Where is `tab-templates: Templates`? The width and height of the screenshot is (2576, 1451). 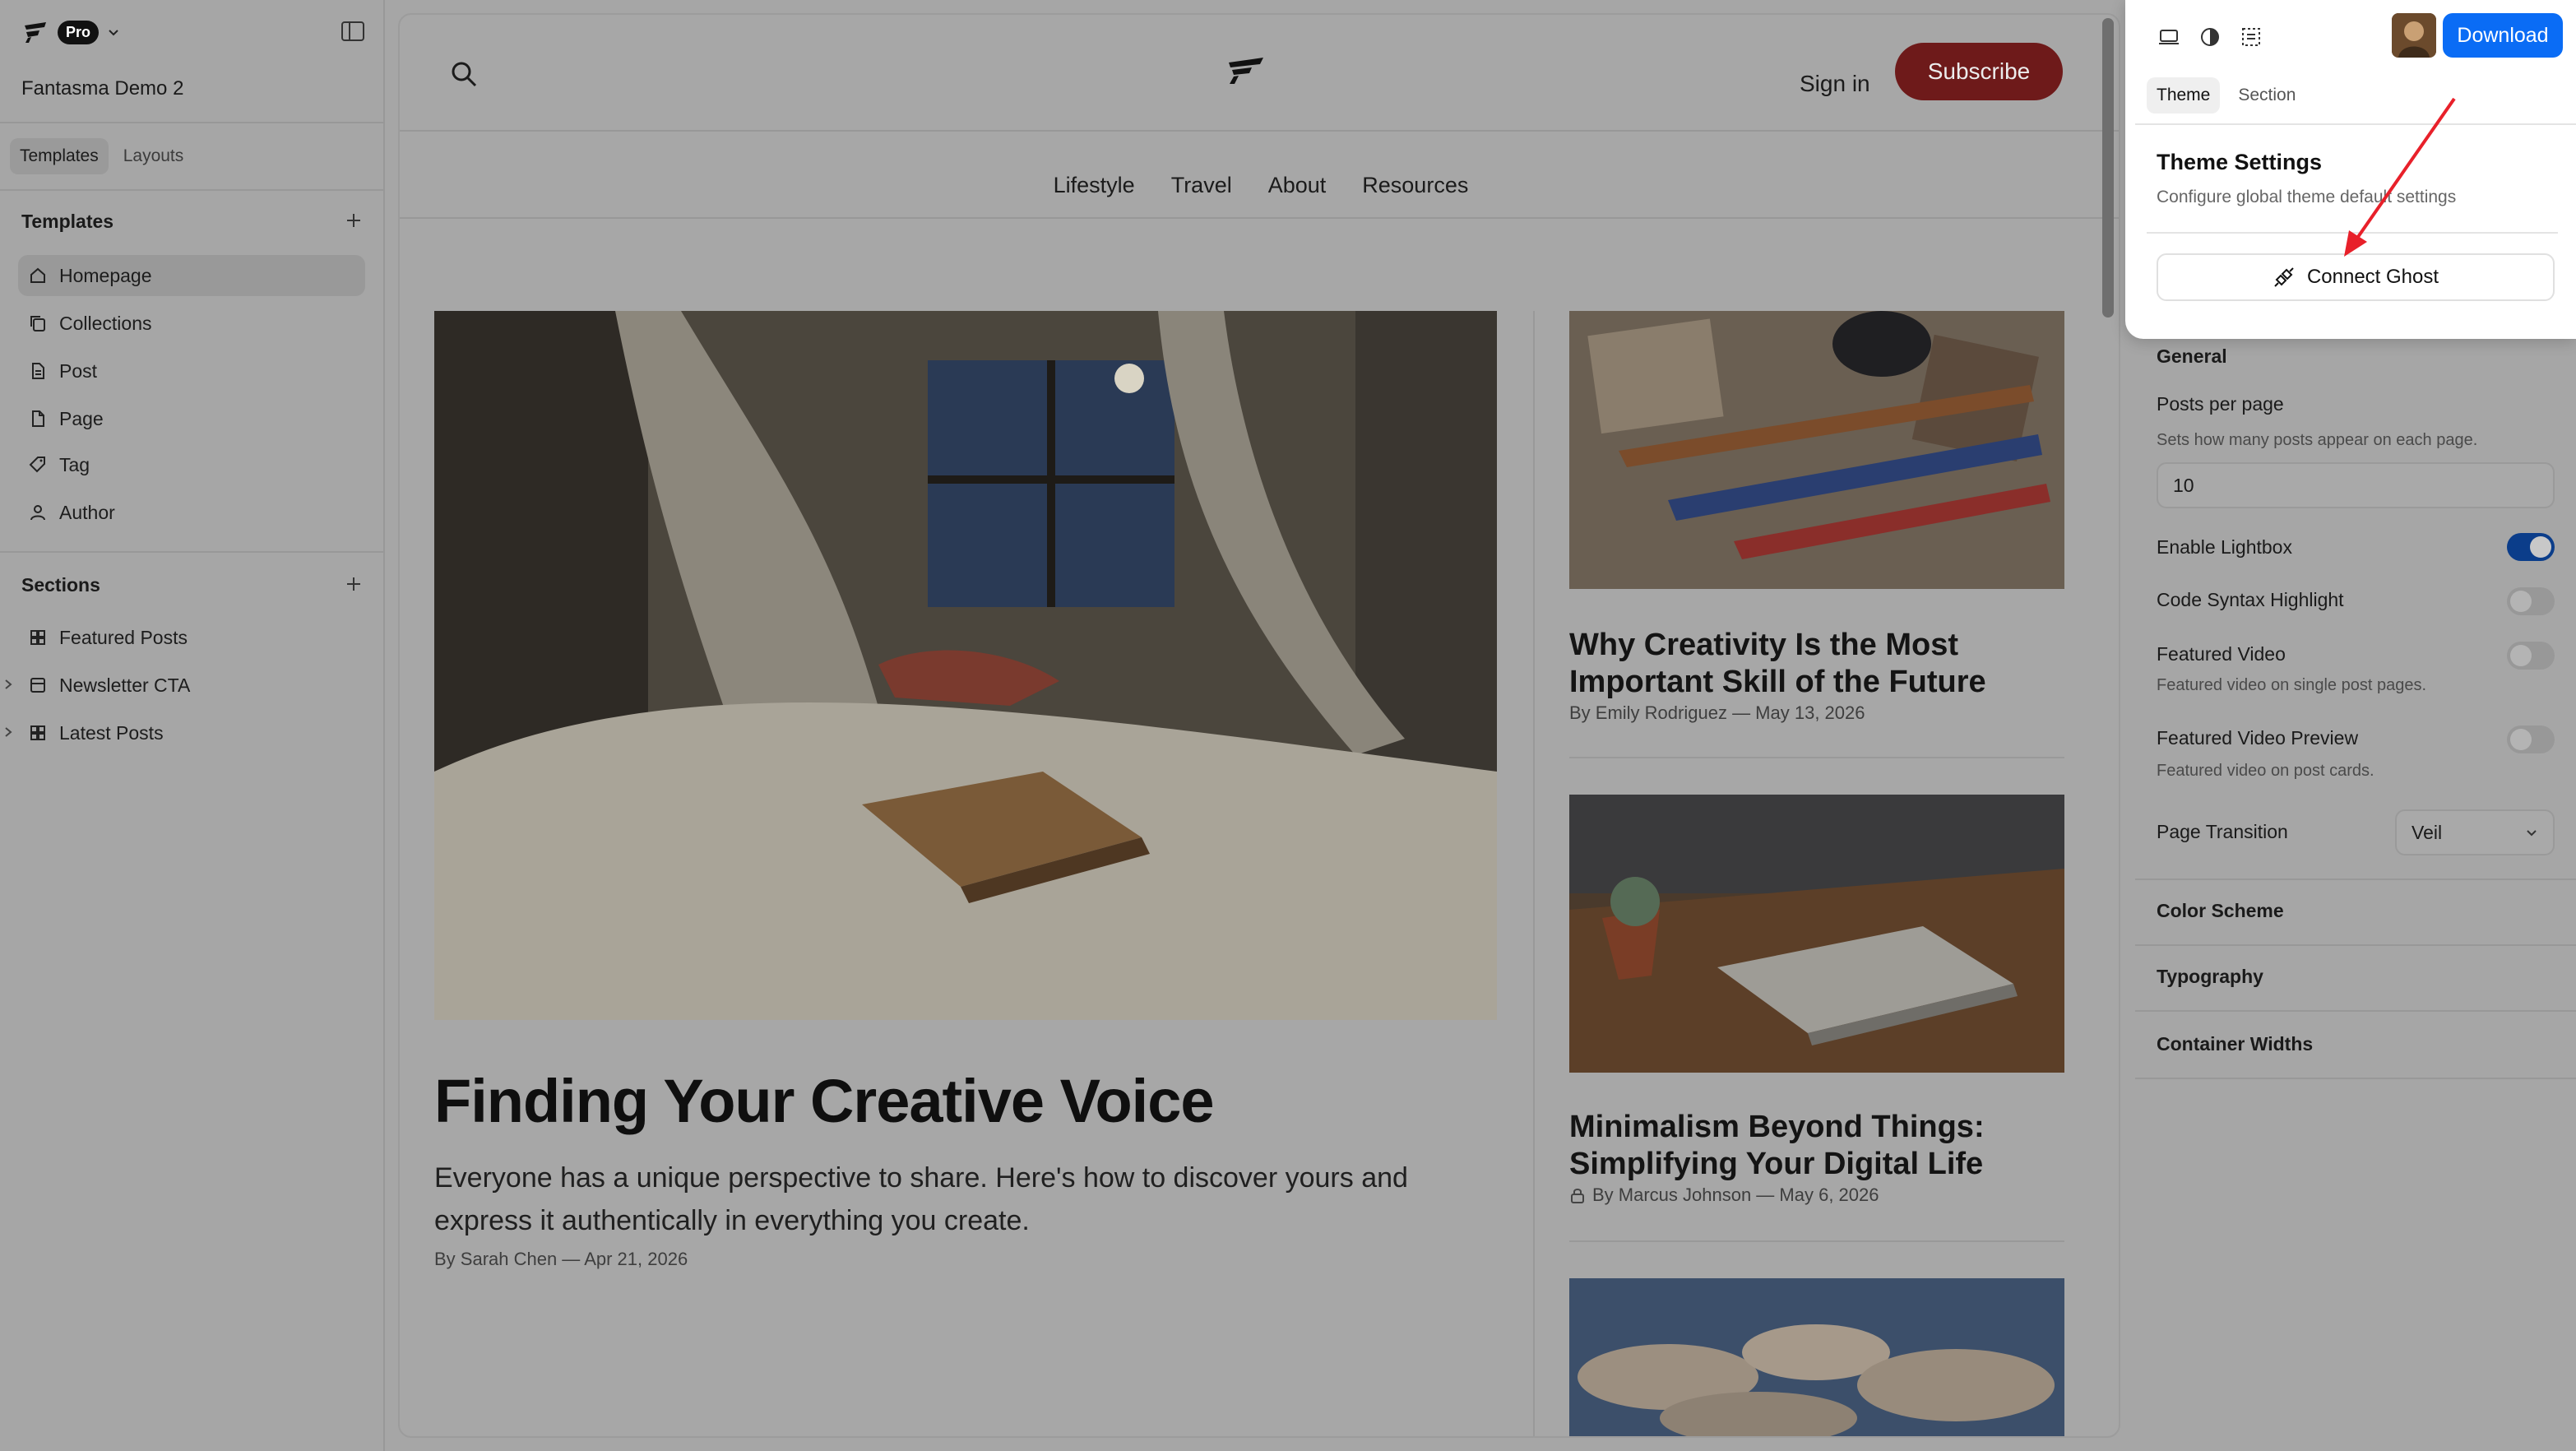 tab-templates: Templates is located at coordinates (59, 156).